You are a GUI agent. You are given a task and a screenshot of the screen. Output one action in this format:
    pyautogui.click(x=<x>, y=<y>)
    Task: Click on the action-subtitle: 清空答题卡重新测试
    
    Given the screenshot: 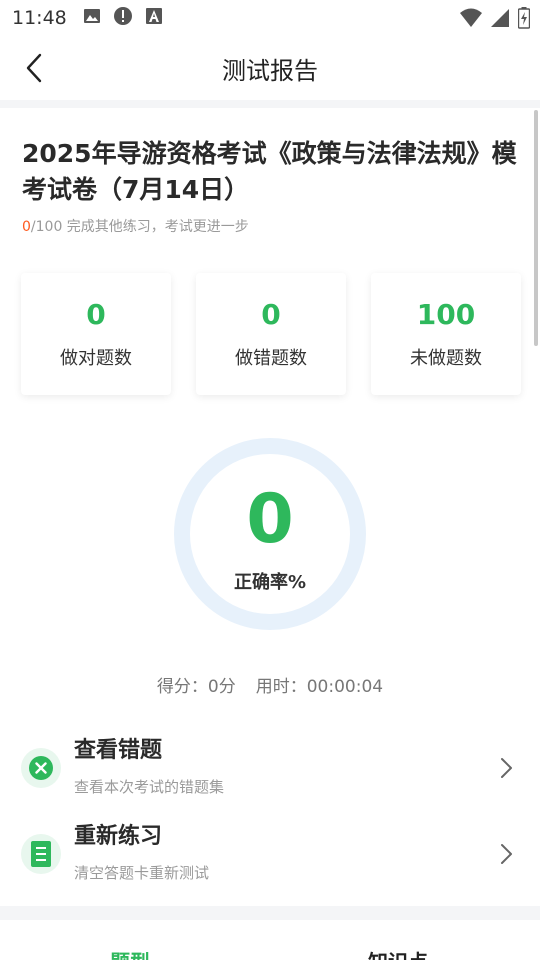 What is the action you would take?
    pyautogui.click(x=142, y=873)
    